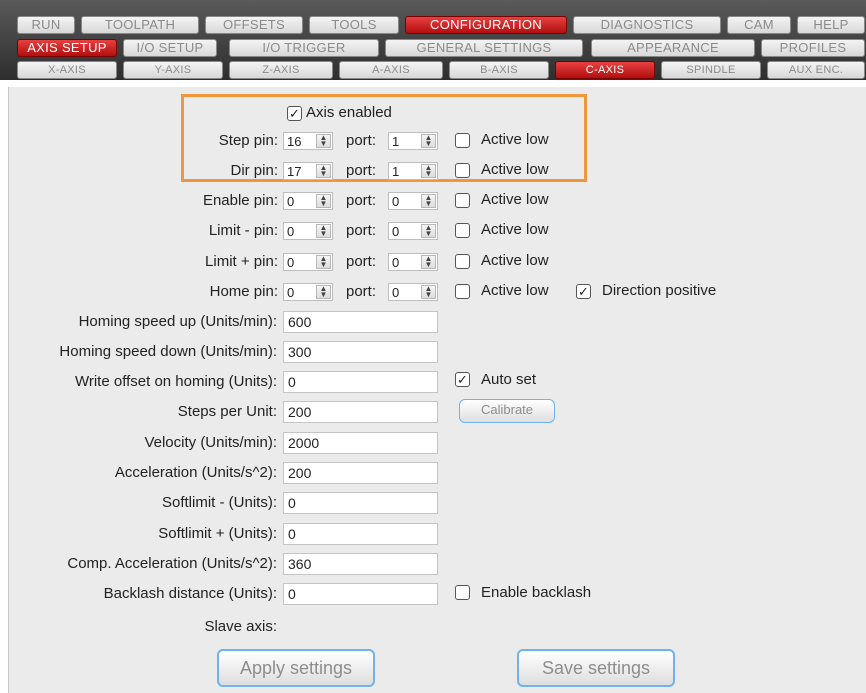  What do you see at coordinates (360, 443) in the screenshot?
I see `velocity-input: 2000` at bounding box center [360, 443].